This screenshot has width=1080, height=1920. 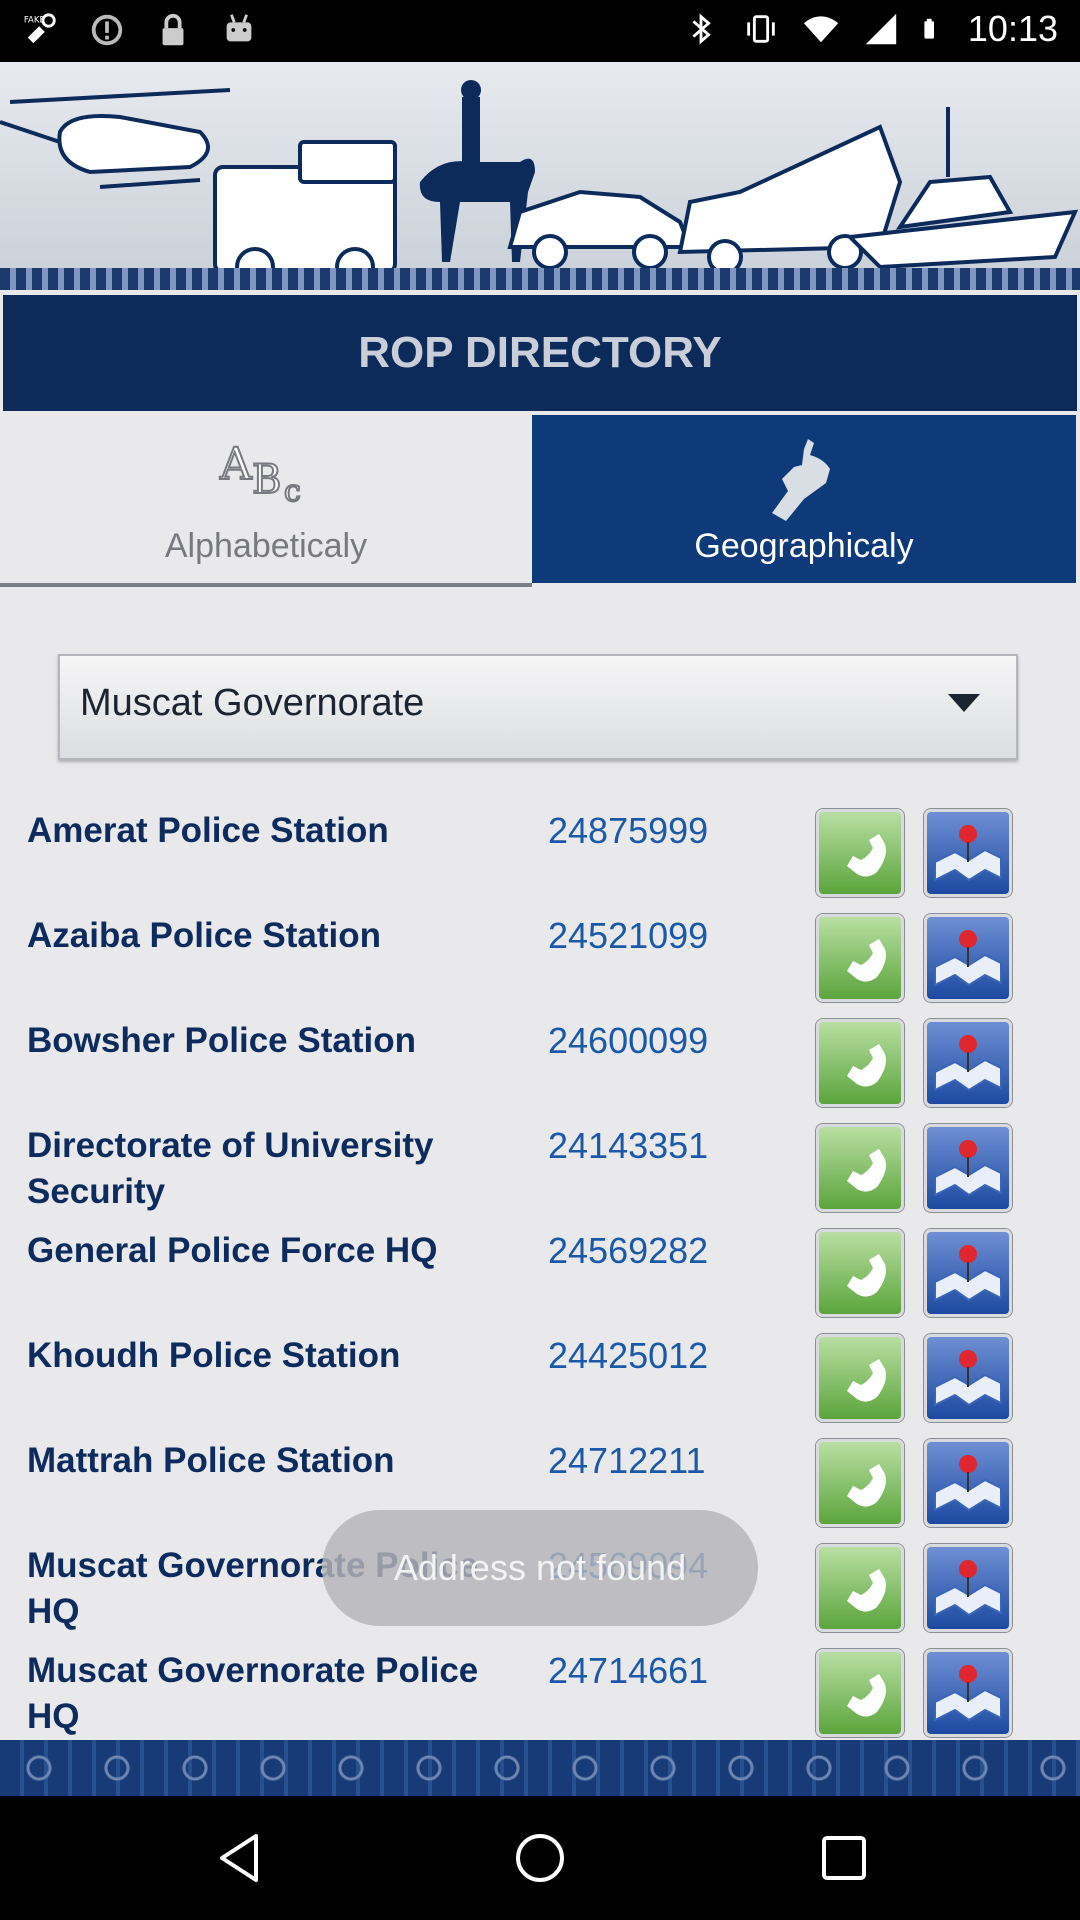 What do you see at coordinates (540, 31) in the screenshot?
I see `status-bar: FAKE 10:13` at bounding box center [540, 31].